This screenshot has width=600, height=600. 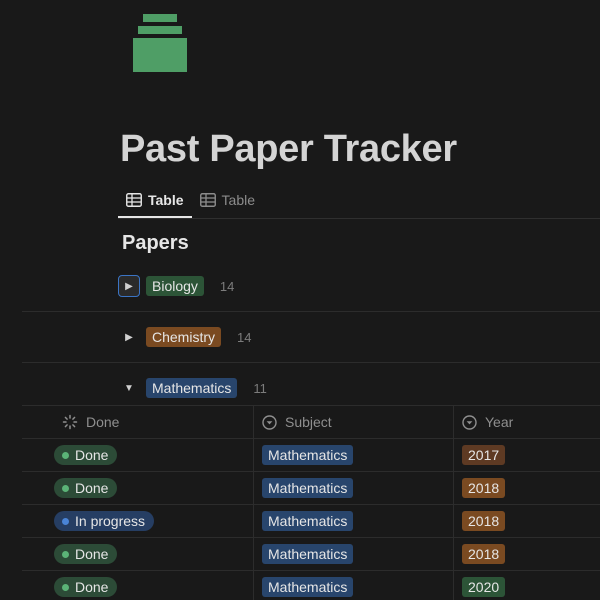 I want to click on group-tag: Biology, so click(x=175, y=286).